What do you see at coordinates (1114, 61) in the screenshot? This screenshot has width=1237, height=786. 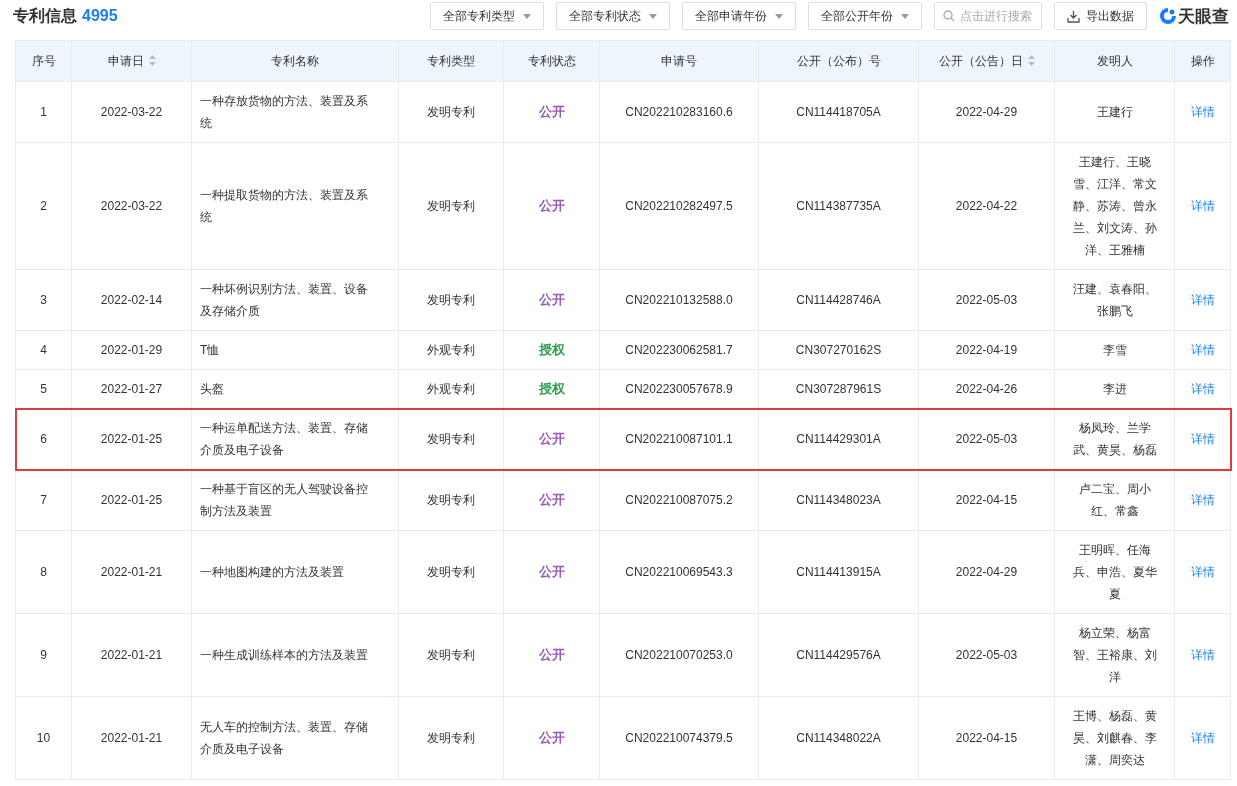 I see `column-header: 发明人` at bounding box center [1114, 61].